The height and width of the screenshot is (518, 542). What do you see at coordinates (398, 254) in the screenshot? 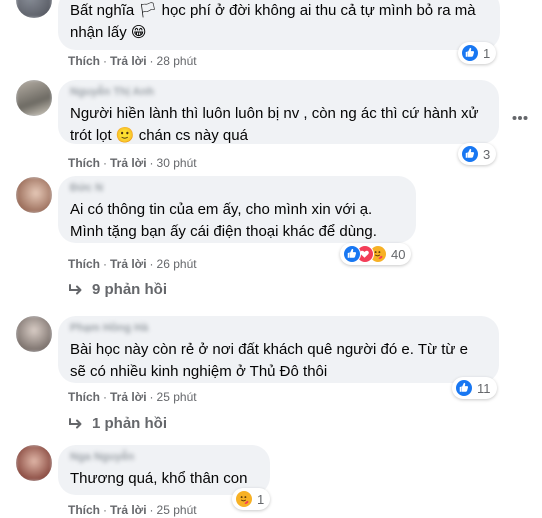
I see `reaction-count: 40` at bounding box center [398, 254].